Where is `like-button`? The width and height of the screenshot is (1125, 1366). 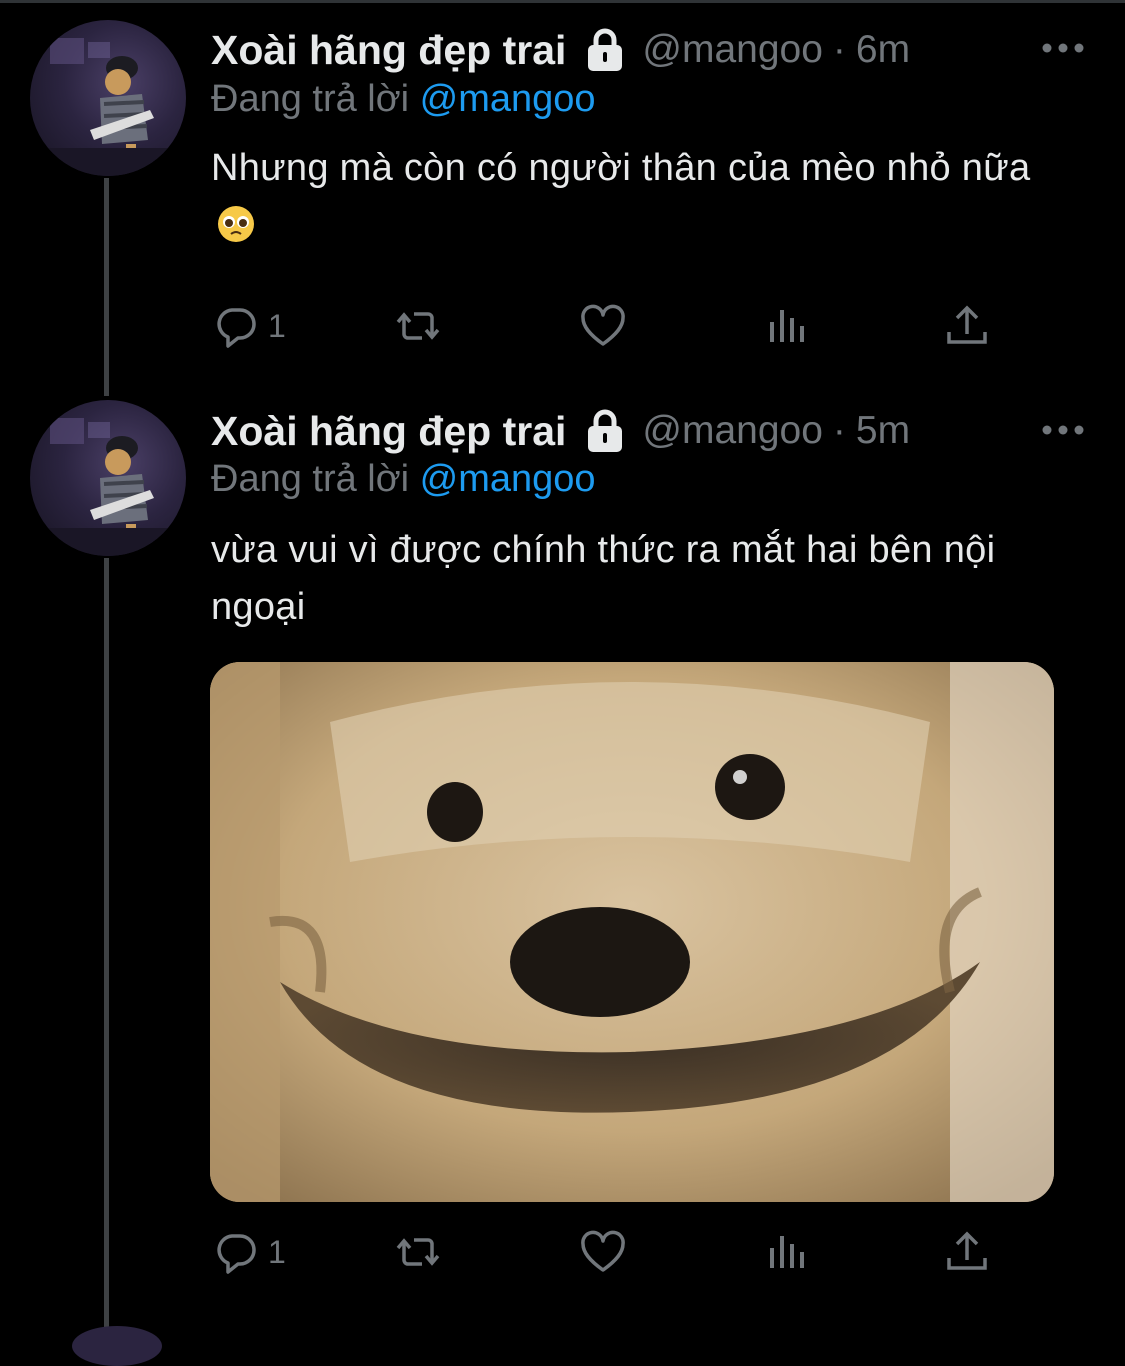
like-button is located at coordinates (603, 1252).